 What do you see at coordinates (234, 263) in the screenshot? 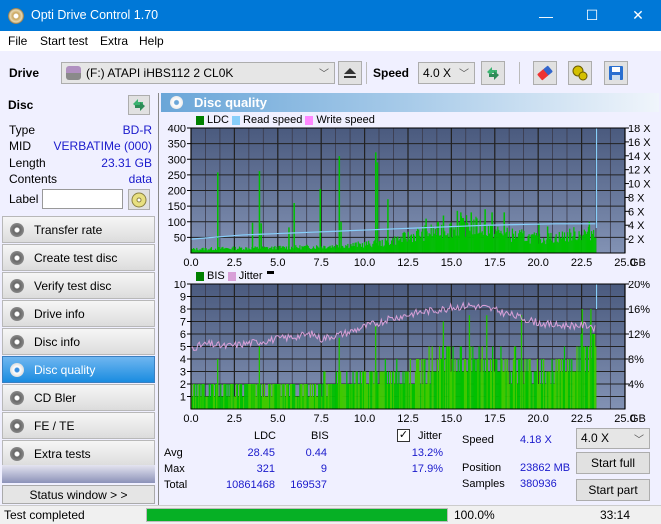
I see `x-tick-label: 2.5` at bounding box center [234, 263].